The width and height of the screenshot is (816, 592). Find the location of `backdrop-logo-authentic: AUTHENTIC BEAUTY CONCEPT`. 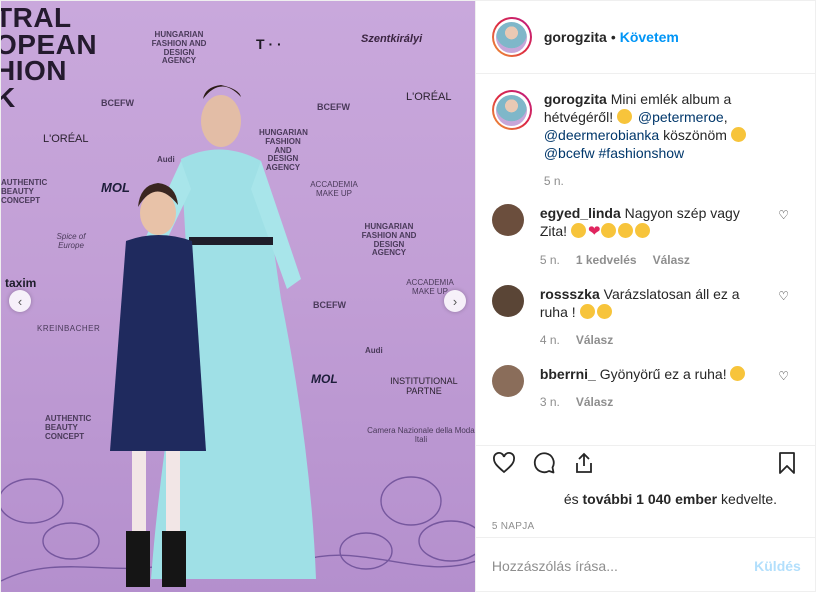

backdrop-logo-authentic: AUTHENTIC BEAUTY CONCEPT is located at coordinates (24, 191).